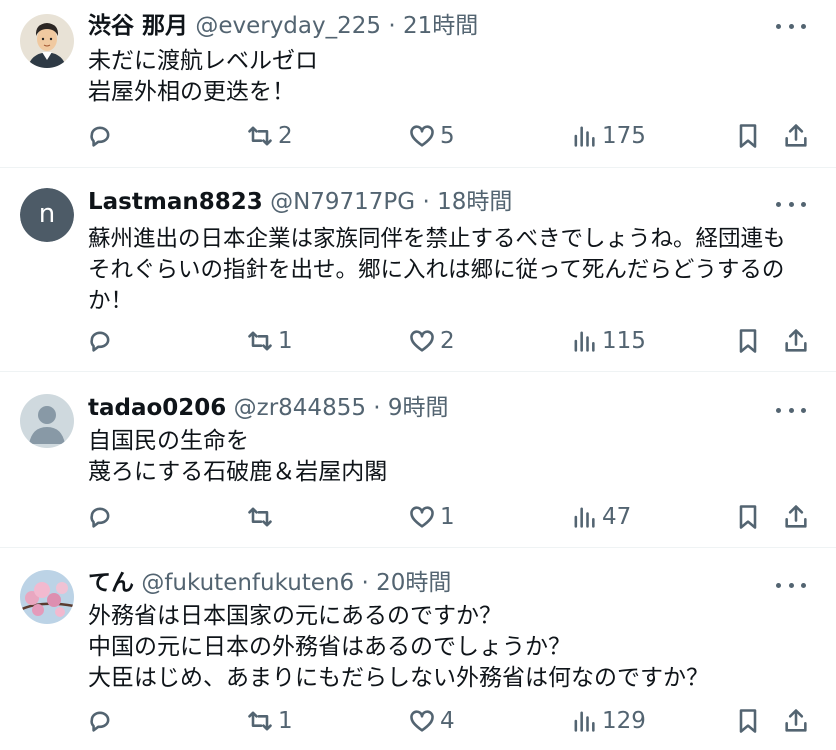  What do you see at coordinates (418, 408) in the screenshot?
I see `timestamp: 9時間` at bounding box center [418, 408].